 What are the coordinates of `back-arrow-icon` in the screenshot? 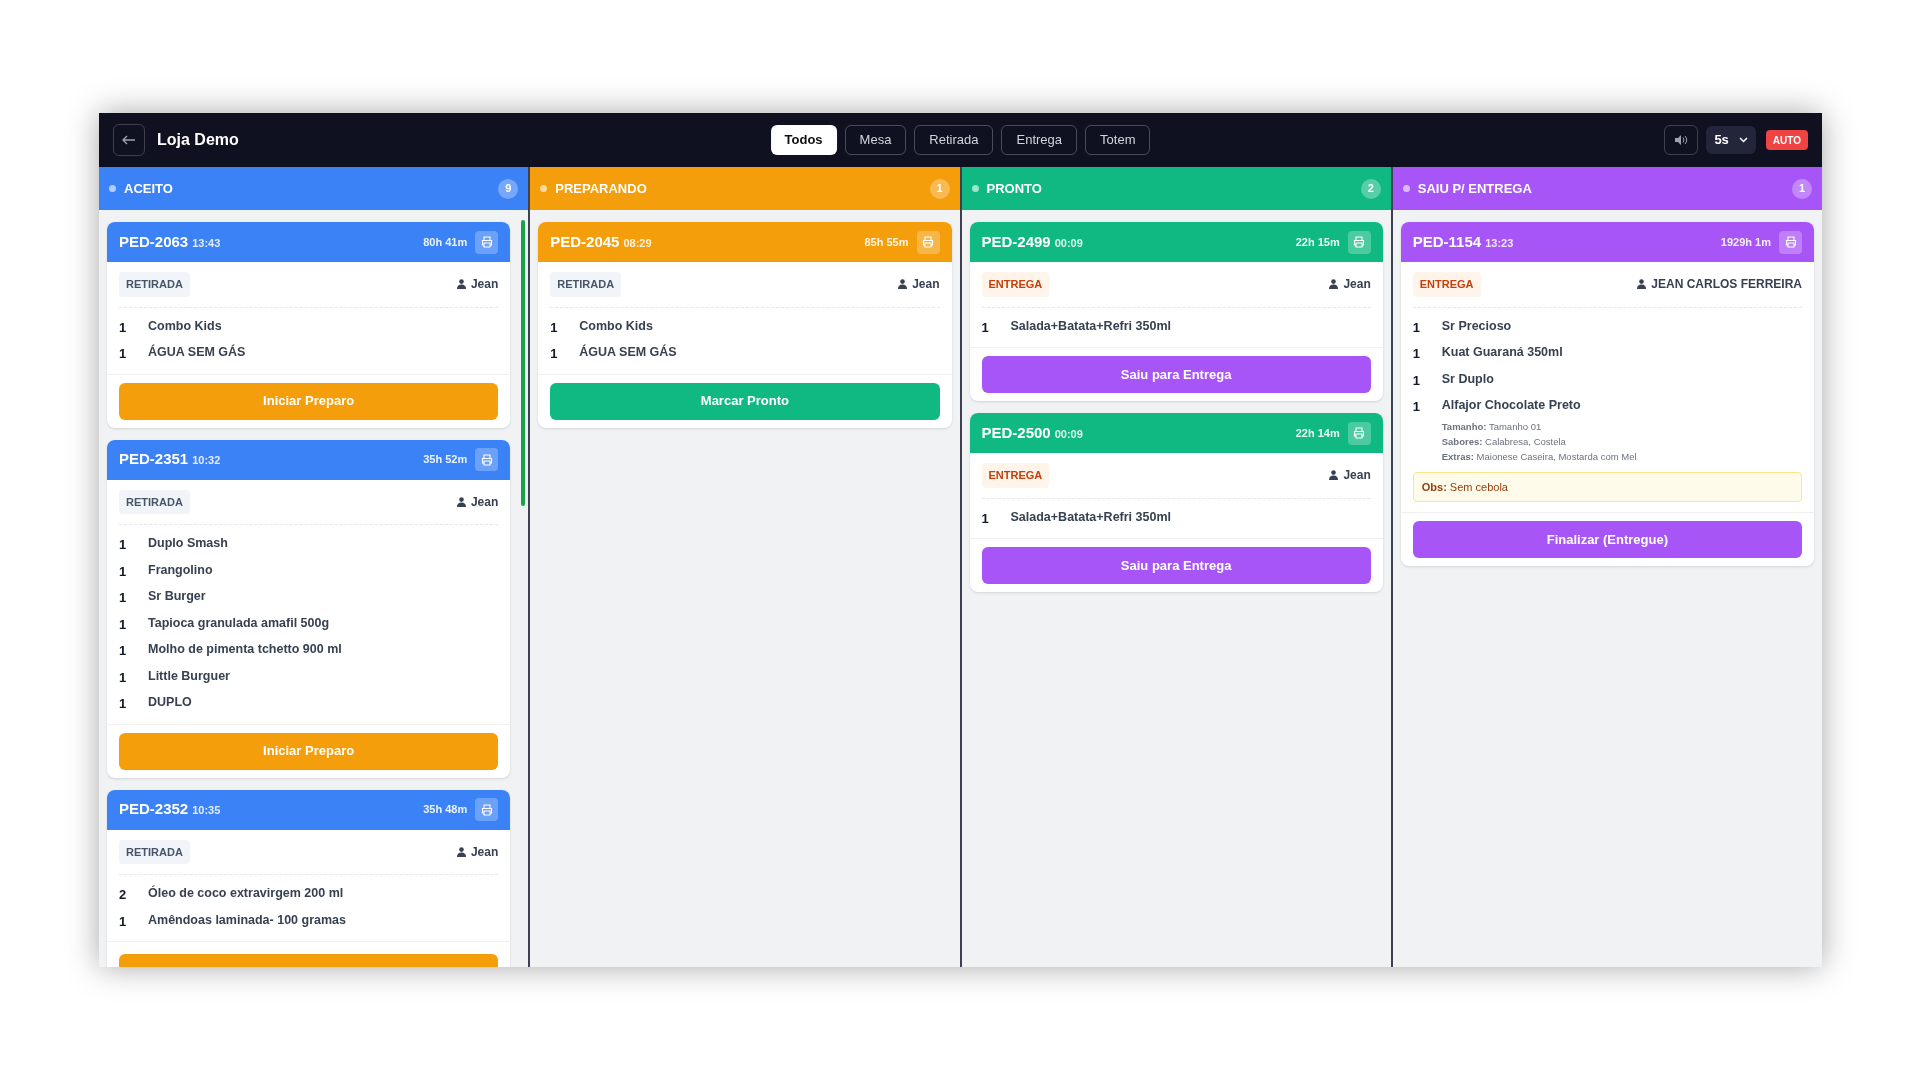 It's located at (129, 140).